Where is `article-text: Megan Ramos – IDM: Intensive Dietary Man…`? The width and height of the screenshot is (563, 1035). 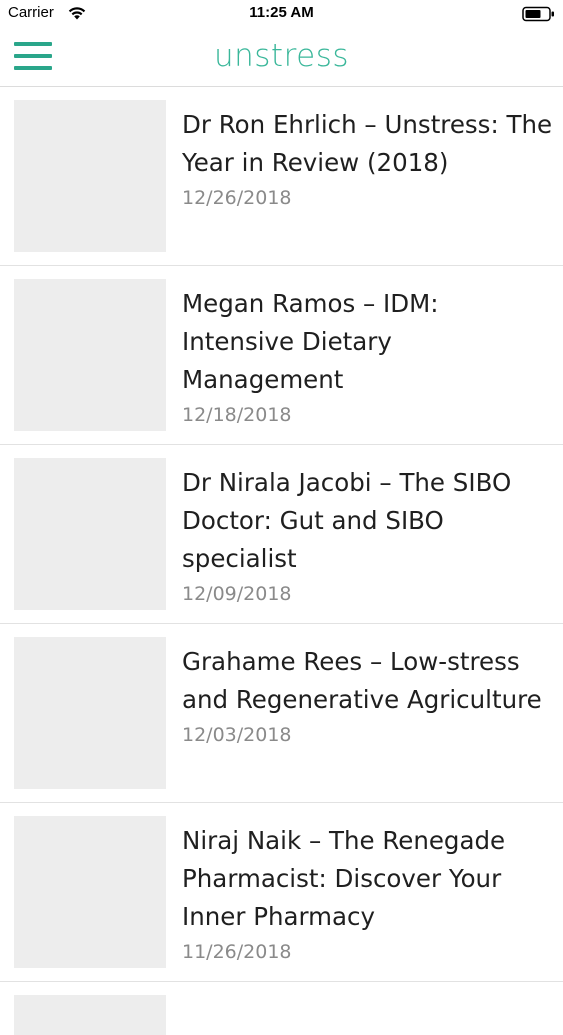 article-text: Megan Ramos – IDM: Intensive Dietary Man… is located at coordinates (368, 357).